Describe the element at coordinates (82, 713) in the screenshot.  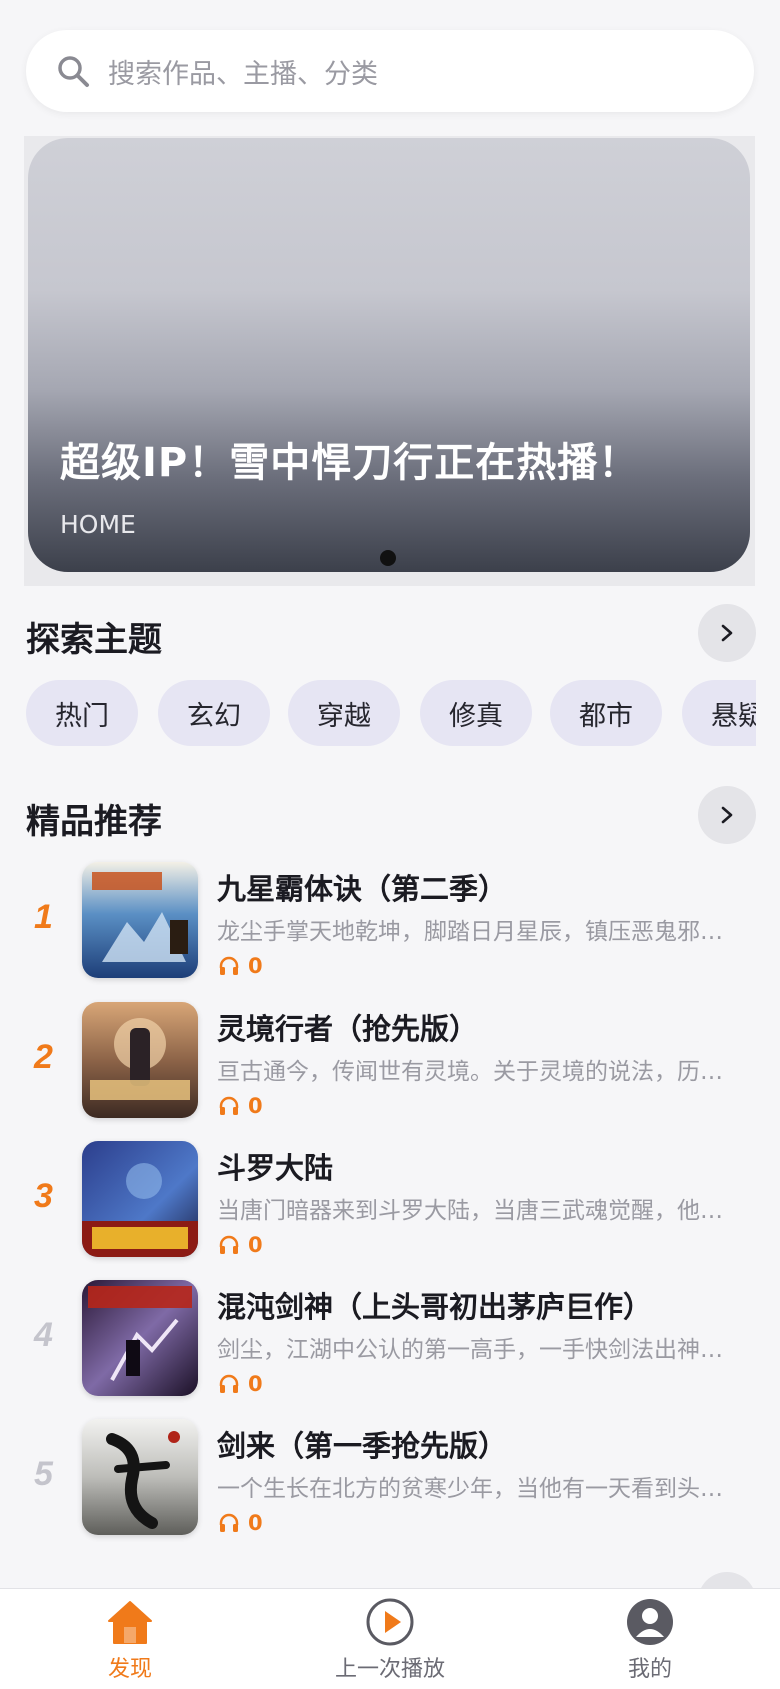
I see `topic-chip: 热门` at that location.